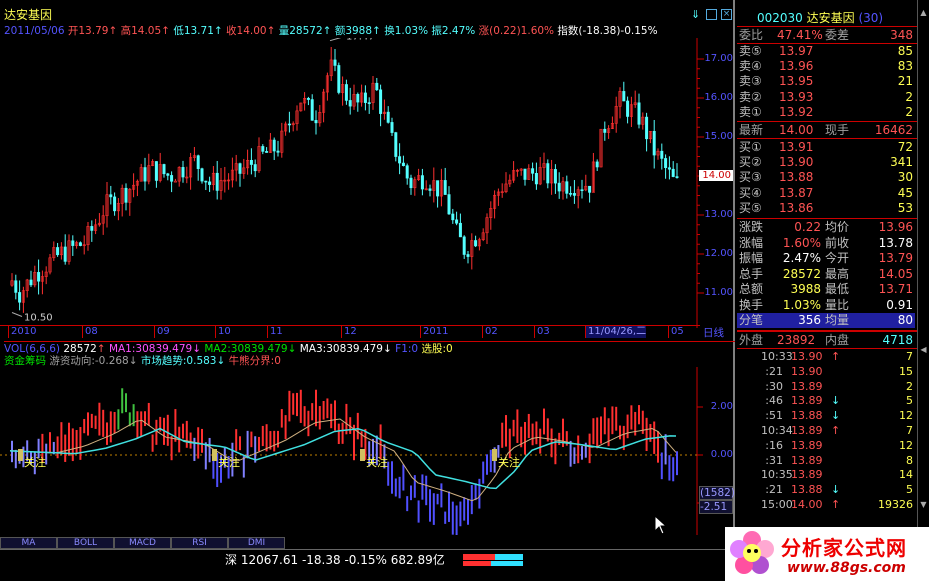 This screenshot has height=581, width=929. What do you see at coordinates (750, 66) in the screenshot?
I see `ask-row-label: 卖④` at bounding box center [750, 66].